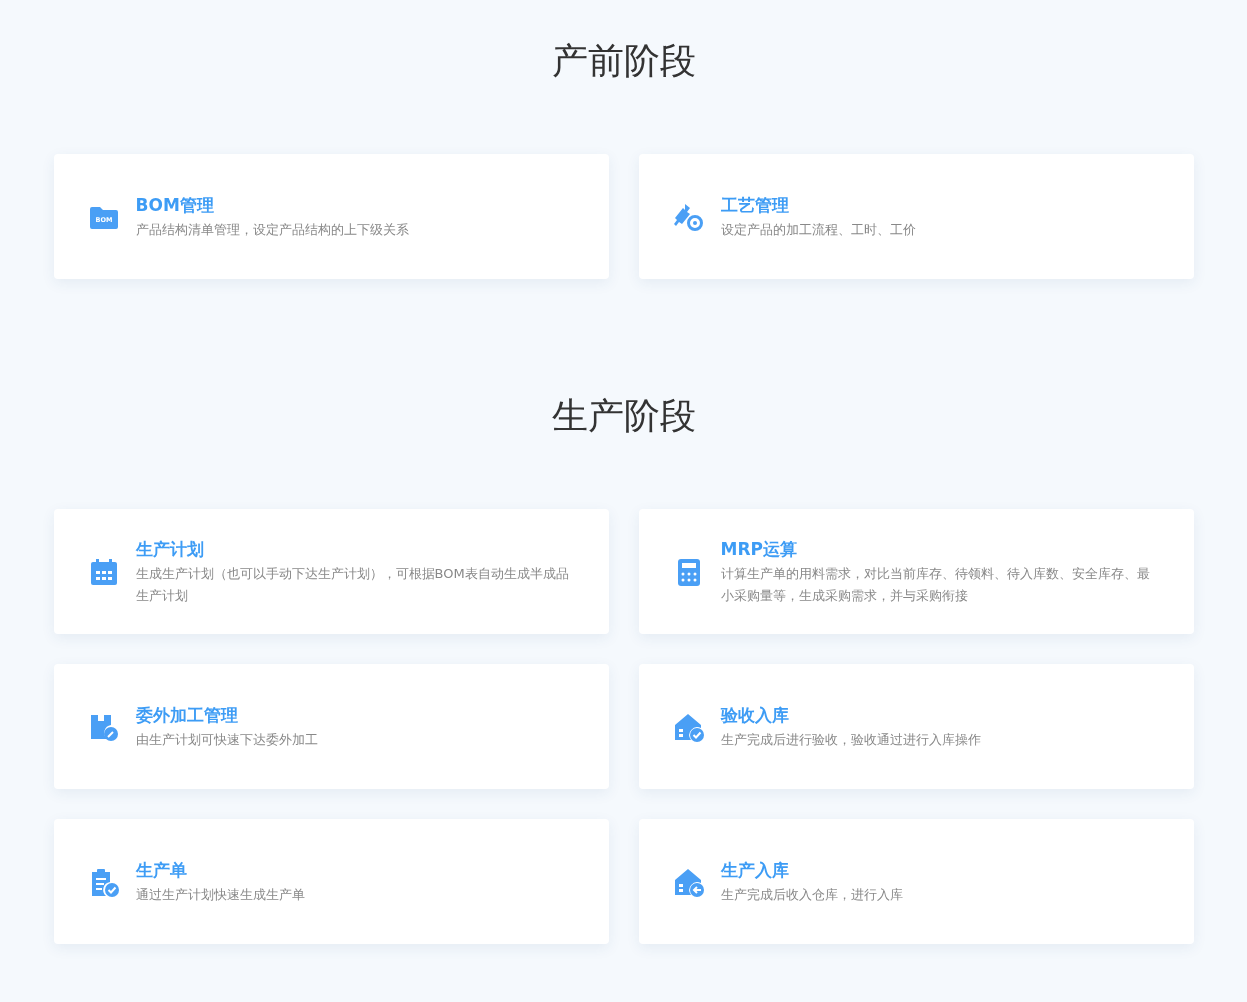  I want to click on card-title: 工艺管理, so click(755, 205).